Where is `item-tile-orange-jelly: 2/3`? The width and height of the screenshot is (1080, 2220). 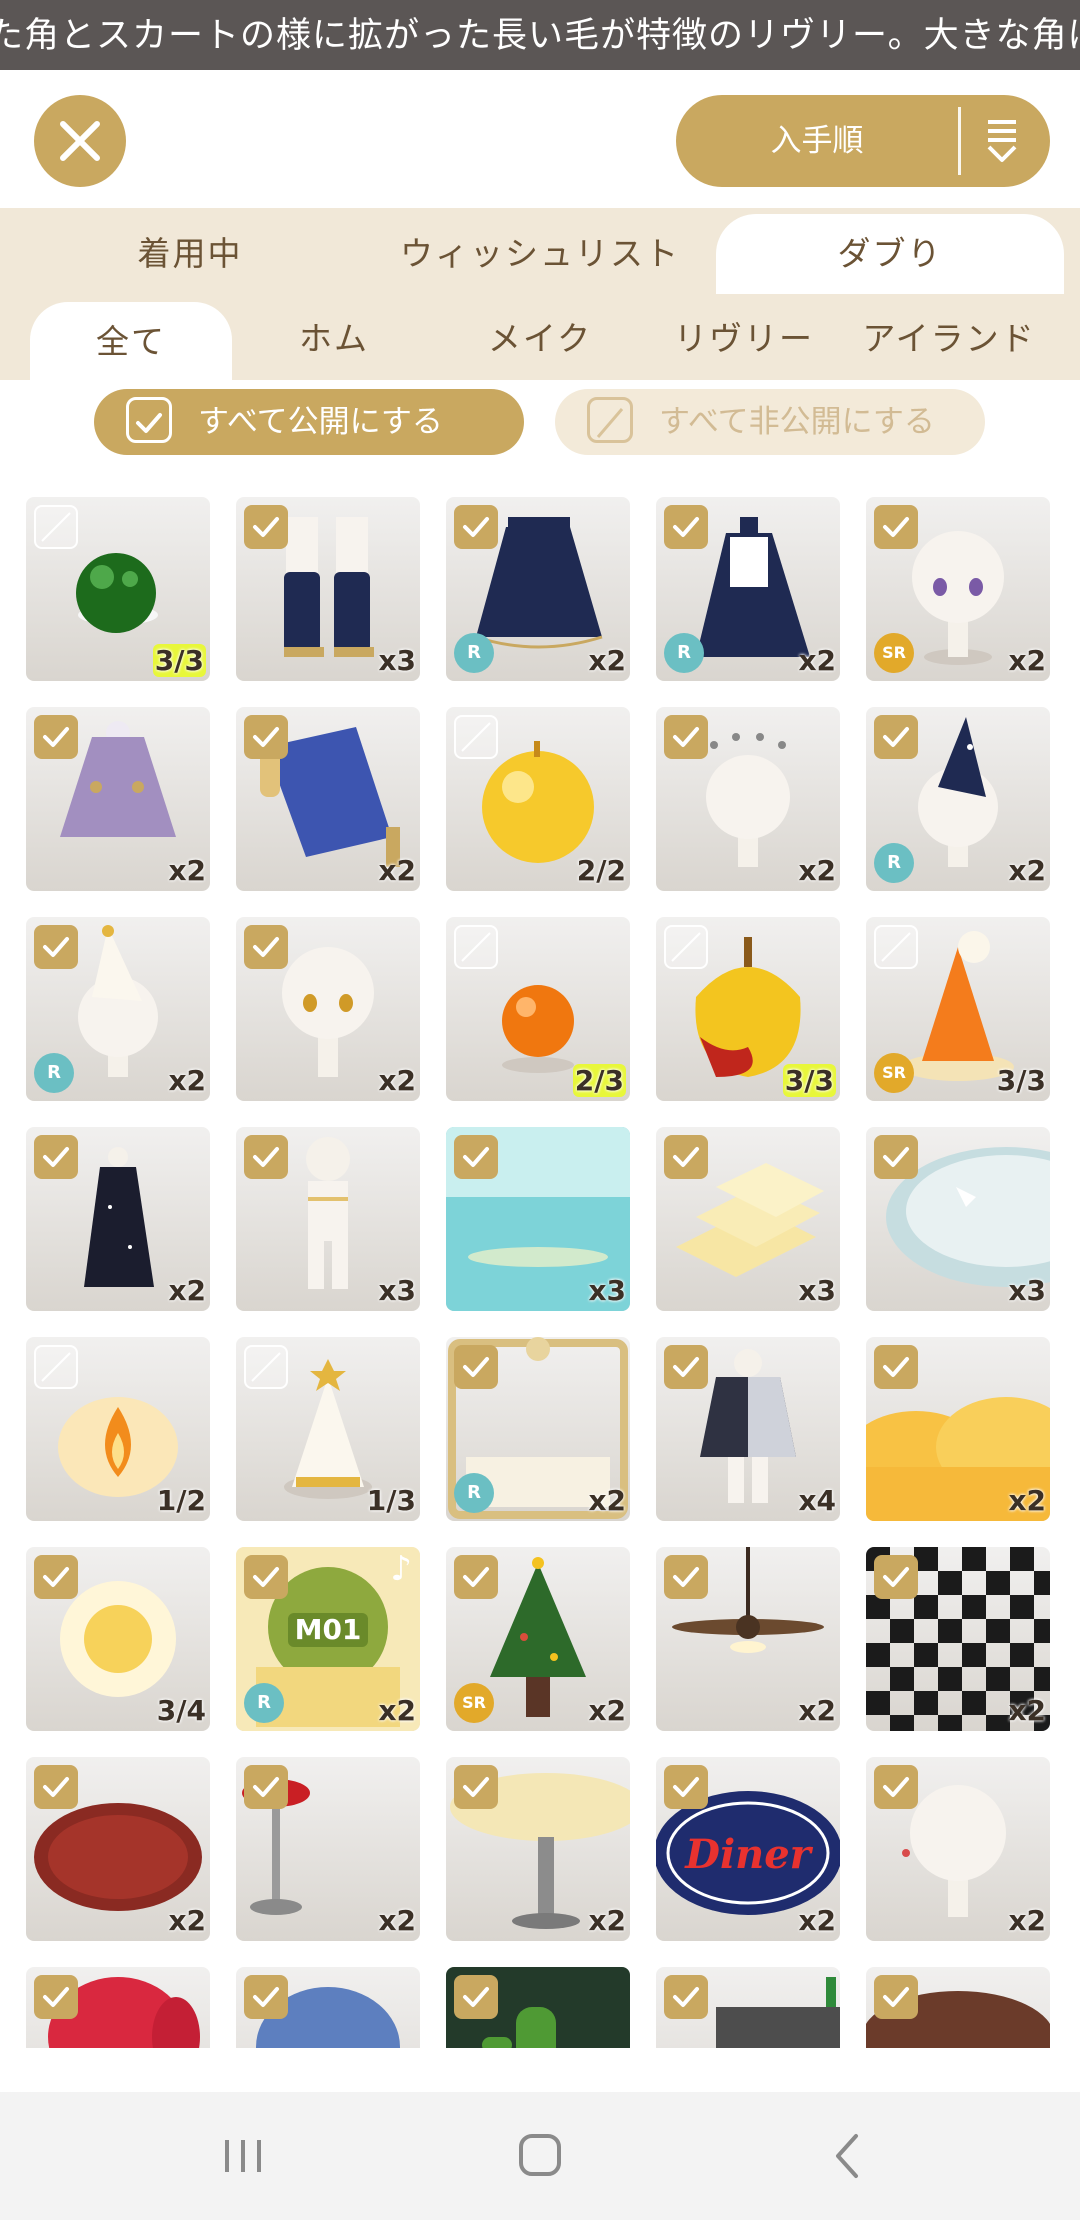
item-tile-orange-jelly: 2/3 is located at coordinates (538, 1009).